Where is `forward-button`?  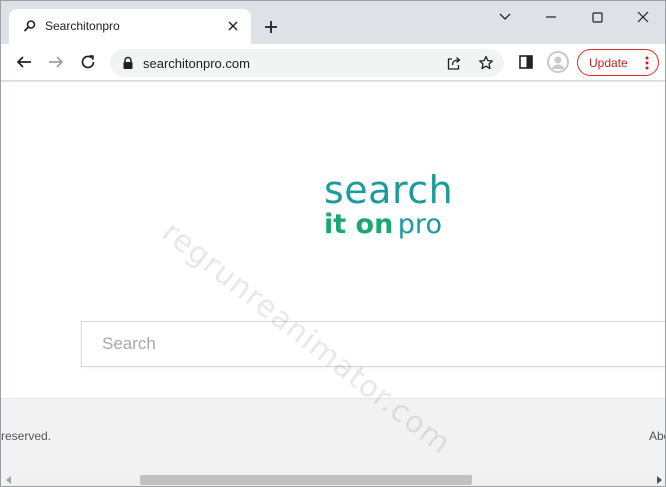
forward-button is located at coordinates (56, 62).